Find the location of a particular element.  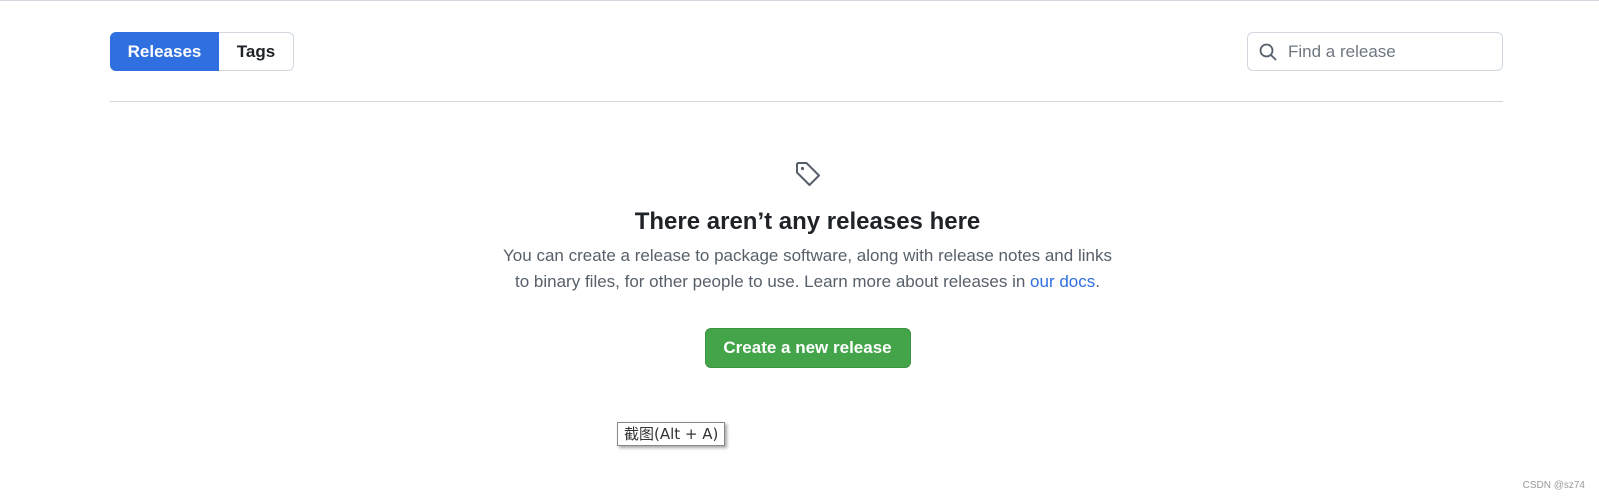

header-divider is located at coordinates (806, 101).